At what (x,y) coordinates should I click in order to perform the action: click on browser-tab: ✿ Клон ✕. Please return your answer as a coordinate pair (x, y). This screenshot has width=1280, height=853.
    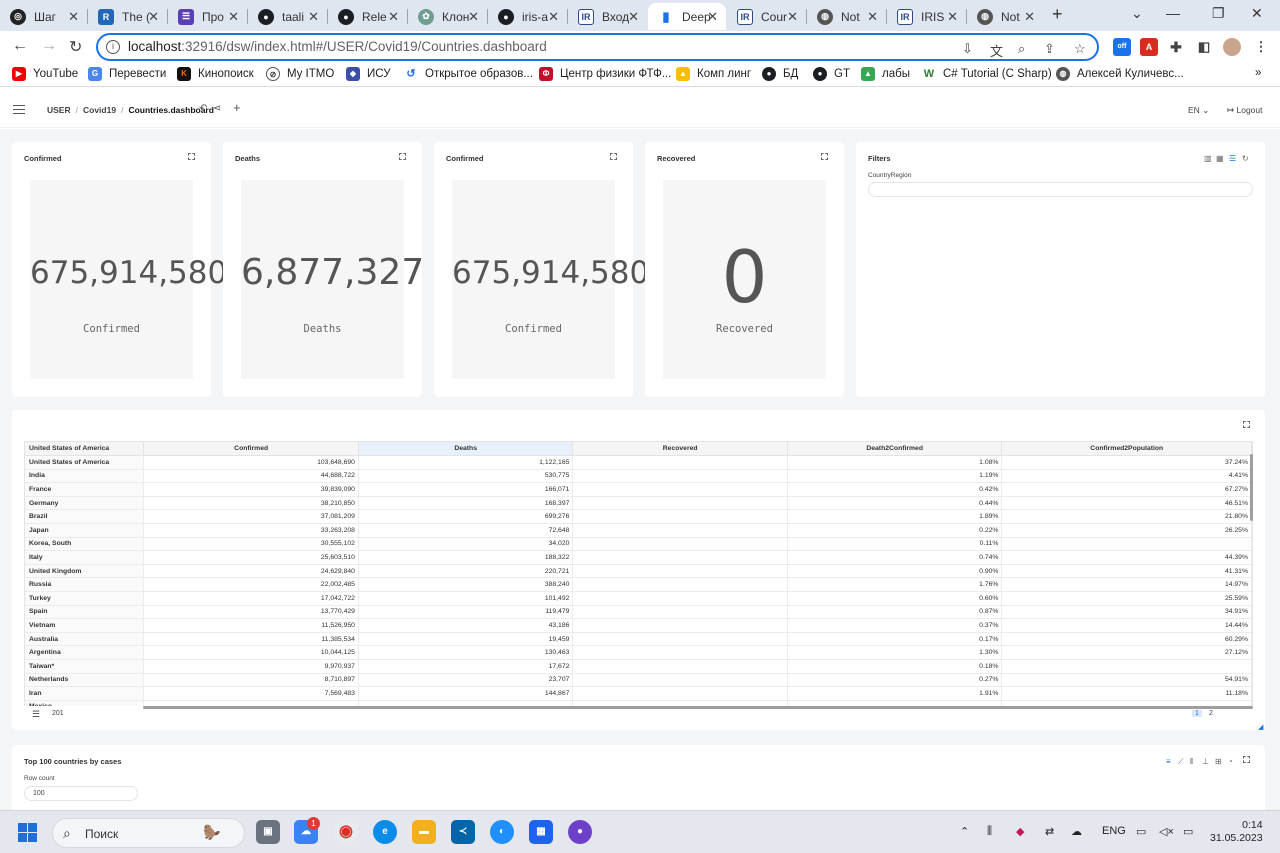
    Looking at the image, I should click on (447, 16).